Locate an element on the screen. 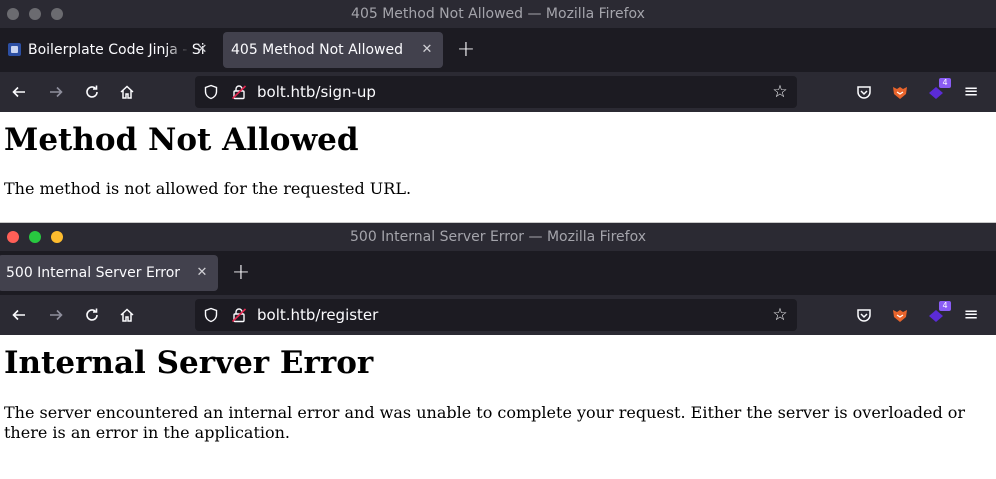  tab-bar: 500 Internal Server Error ✕ + is located at coordinates (498, 273).